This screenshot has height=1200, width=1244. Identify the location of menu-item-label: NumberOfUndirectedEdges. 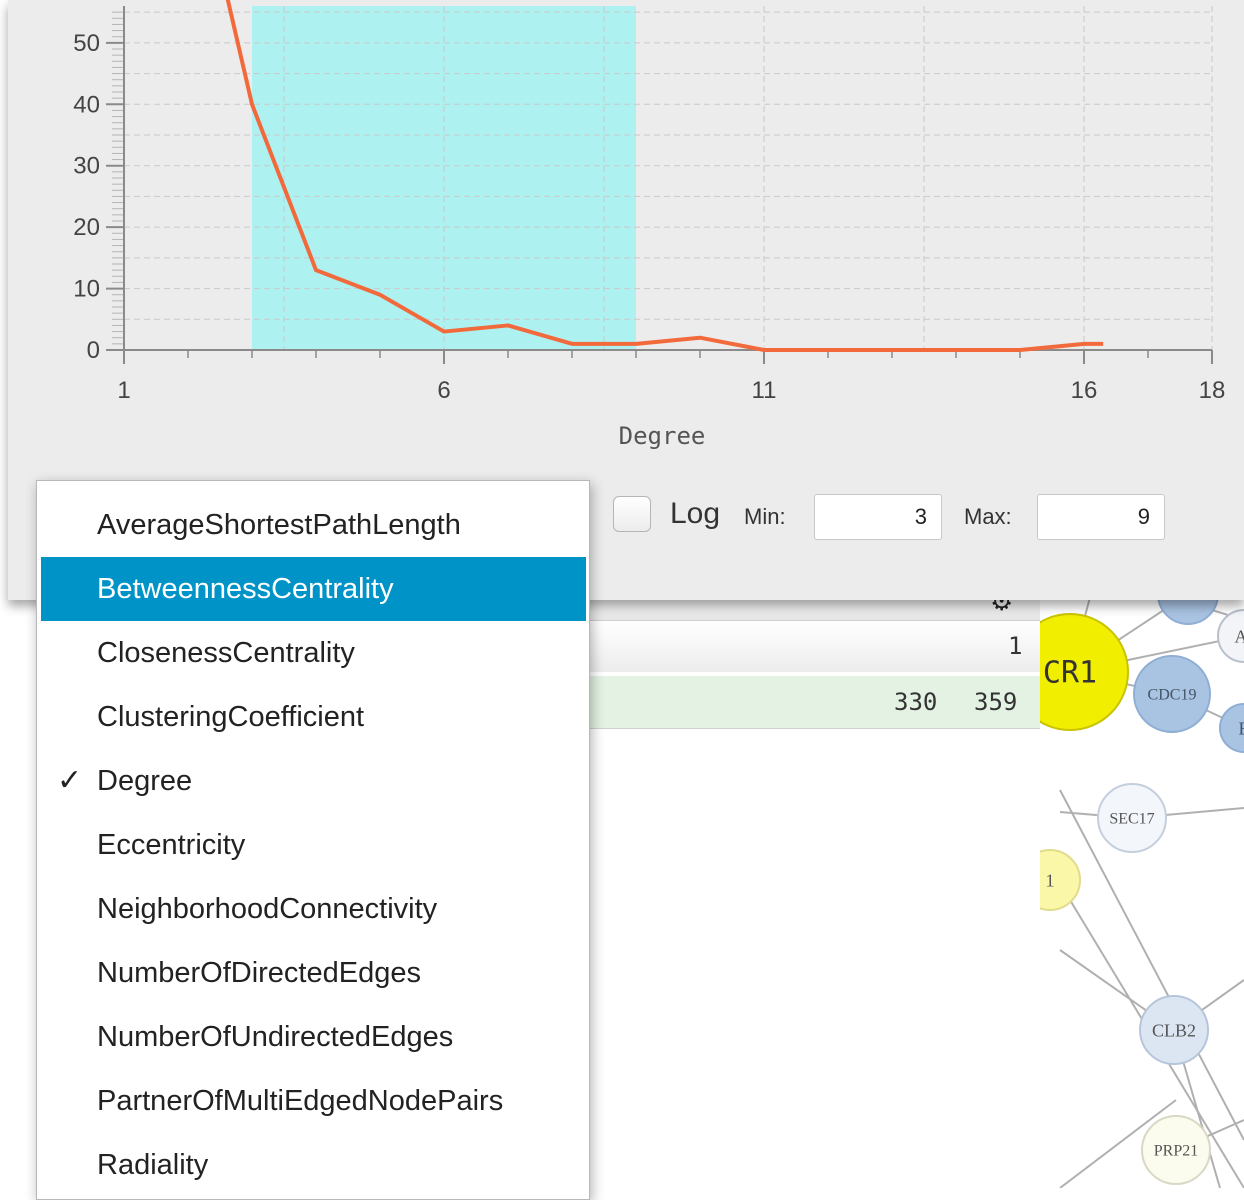
(275, 1037).